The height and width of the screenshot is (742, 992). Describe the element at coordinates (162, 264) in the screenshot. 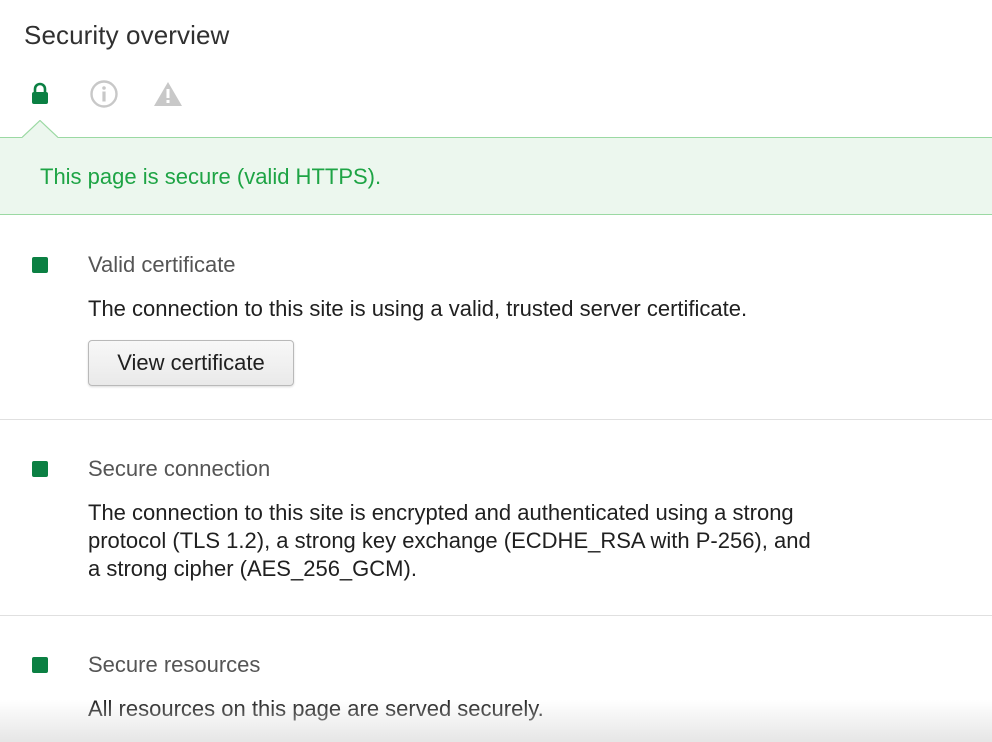

I see `section-heading: Valid certificate` at that location.